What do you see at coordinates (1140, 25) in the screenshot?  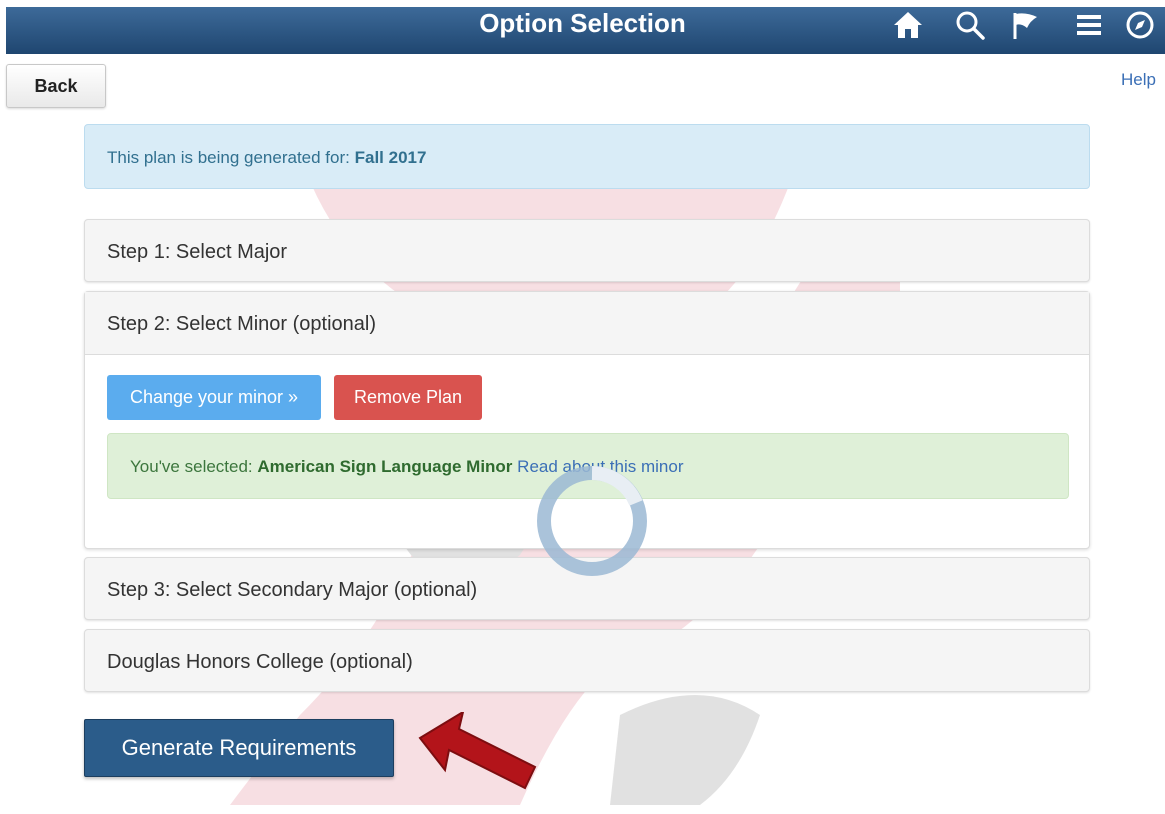 I see `compass-icon` at bounding box center [1140, 25].